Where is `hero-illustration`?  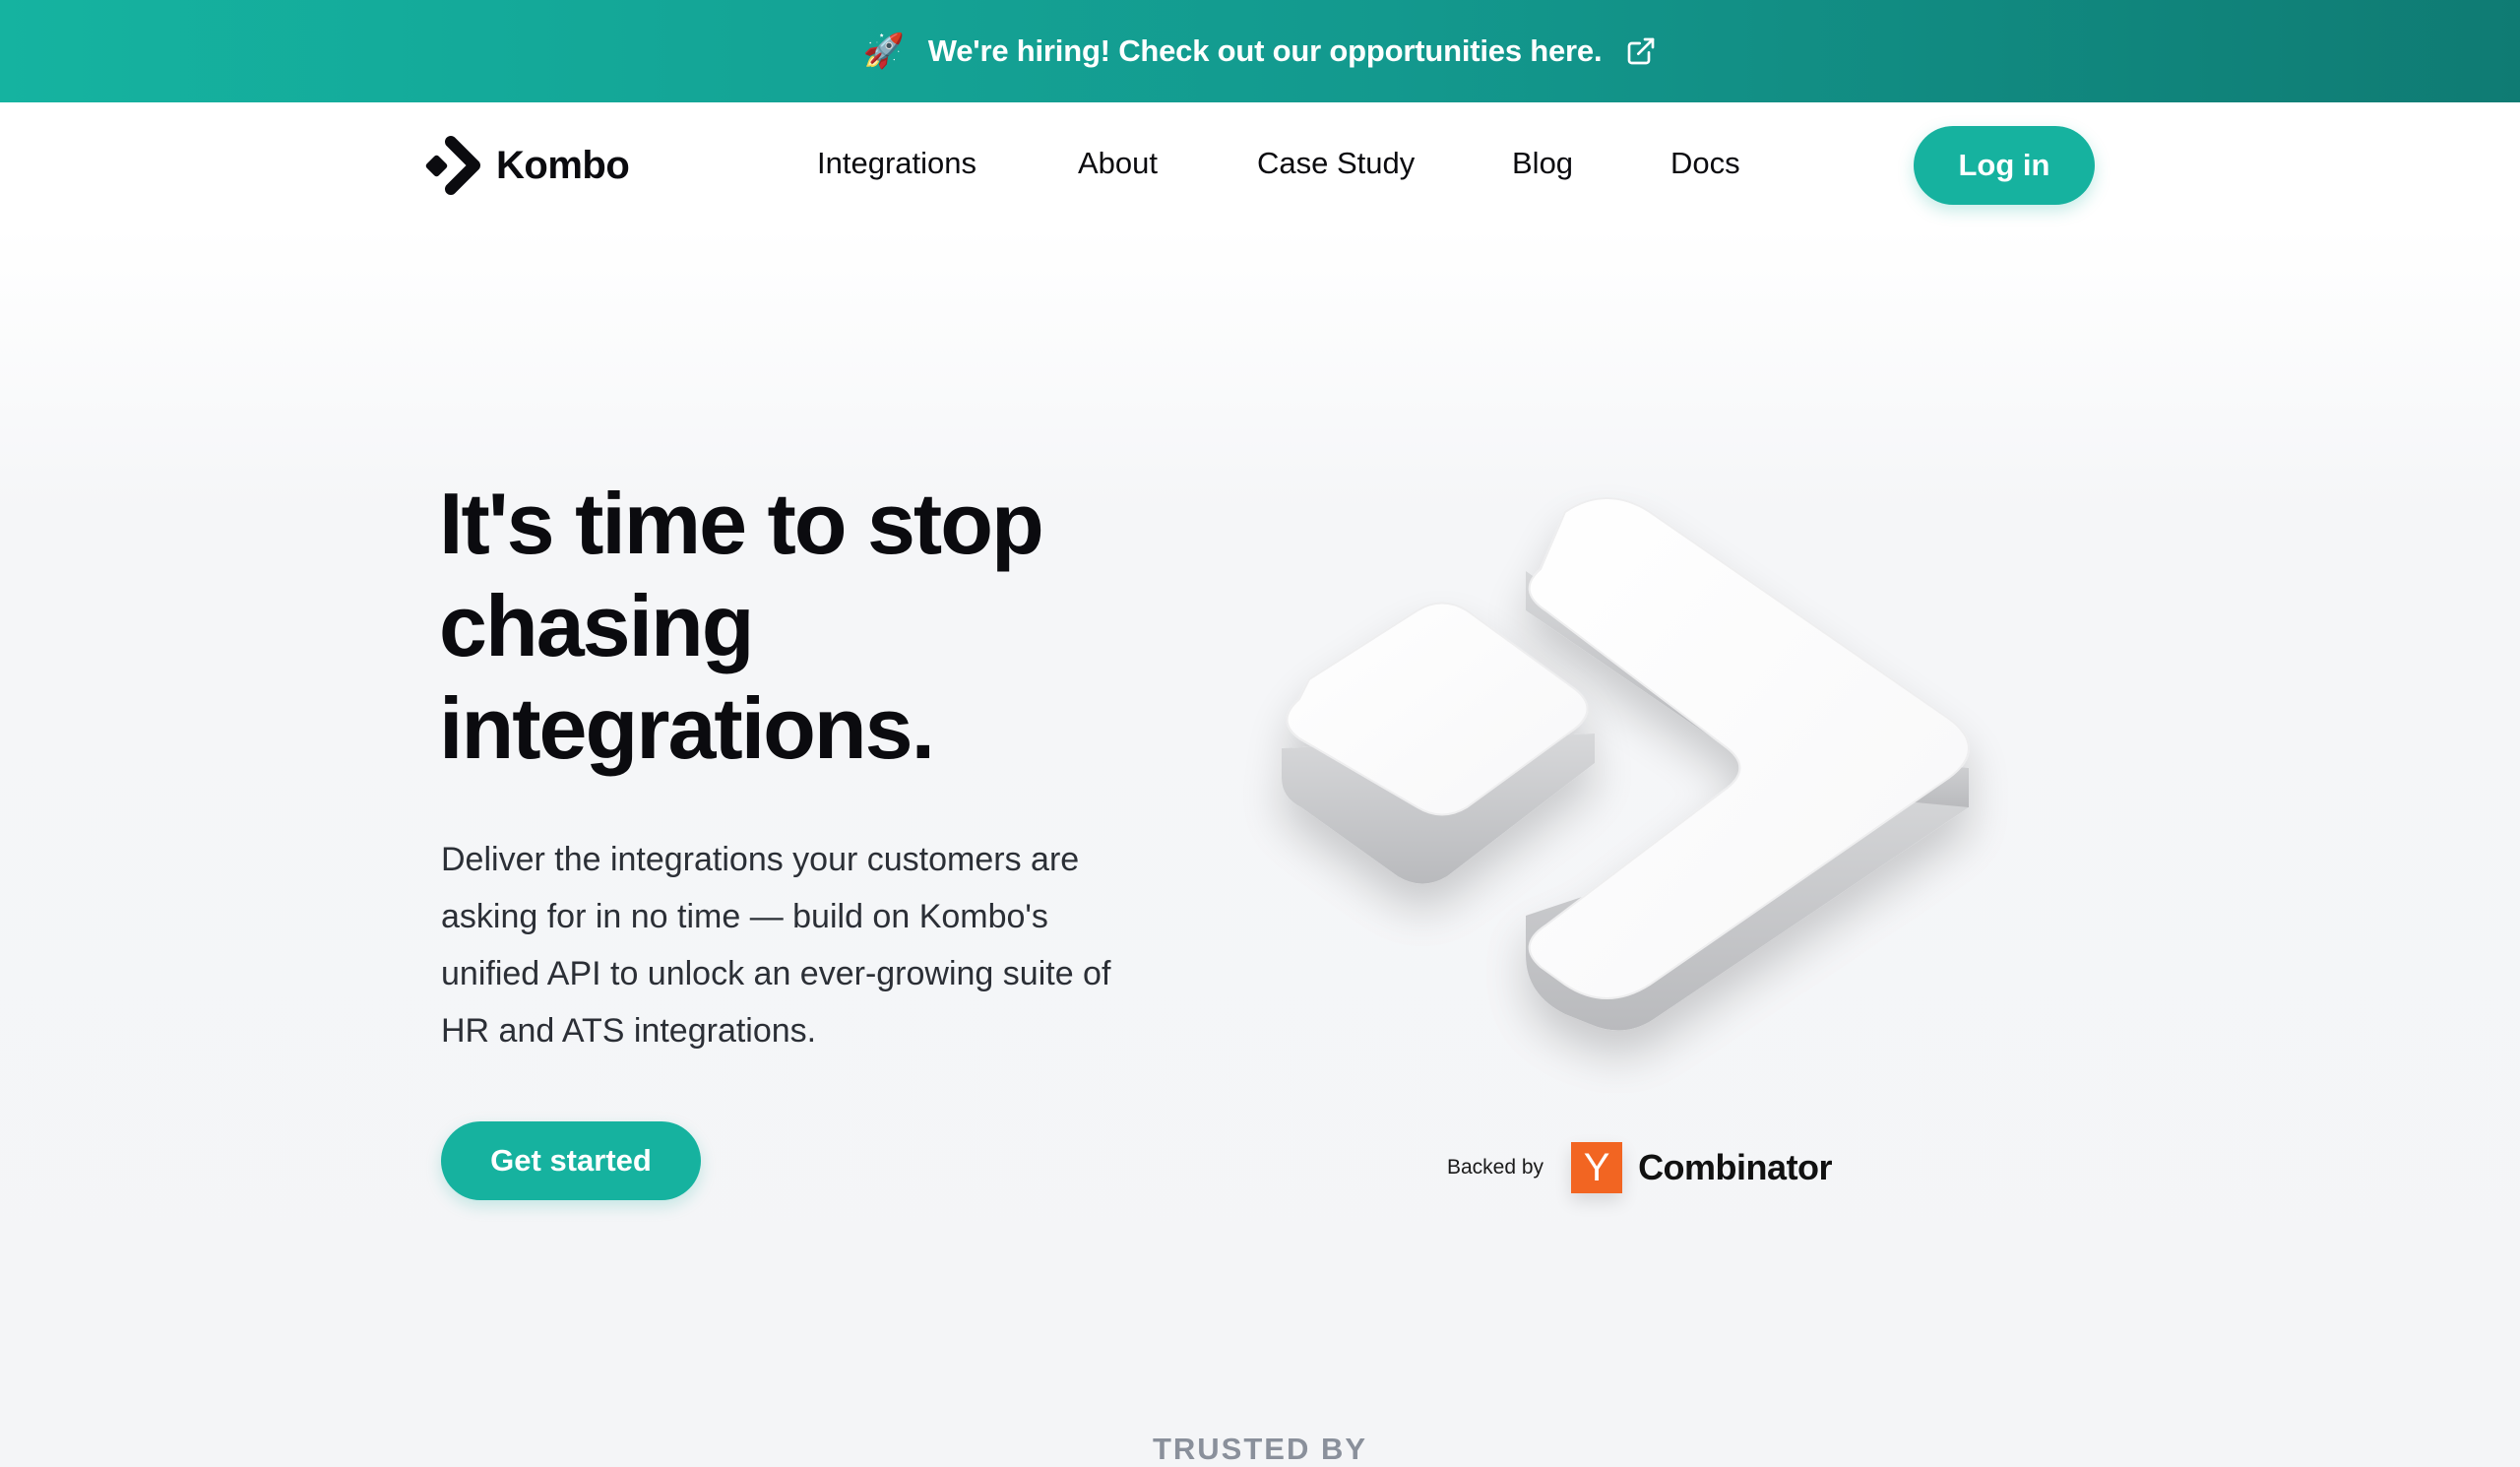
hero-illustration is located at coordinates (1614, 778).